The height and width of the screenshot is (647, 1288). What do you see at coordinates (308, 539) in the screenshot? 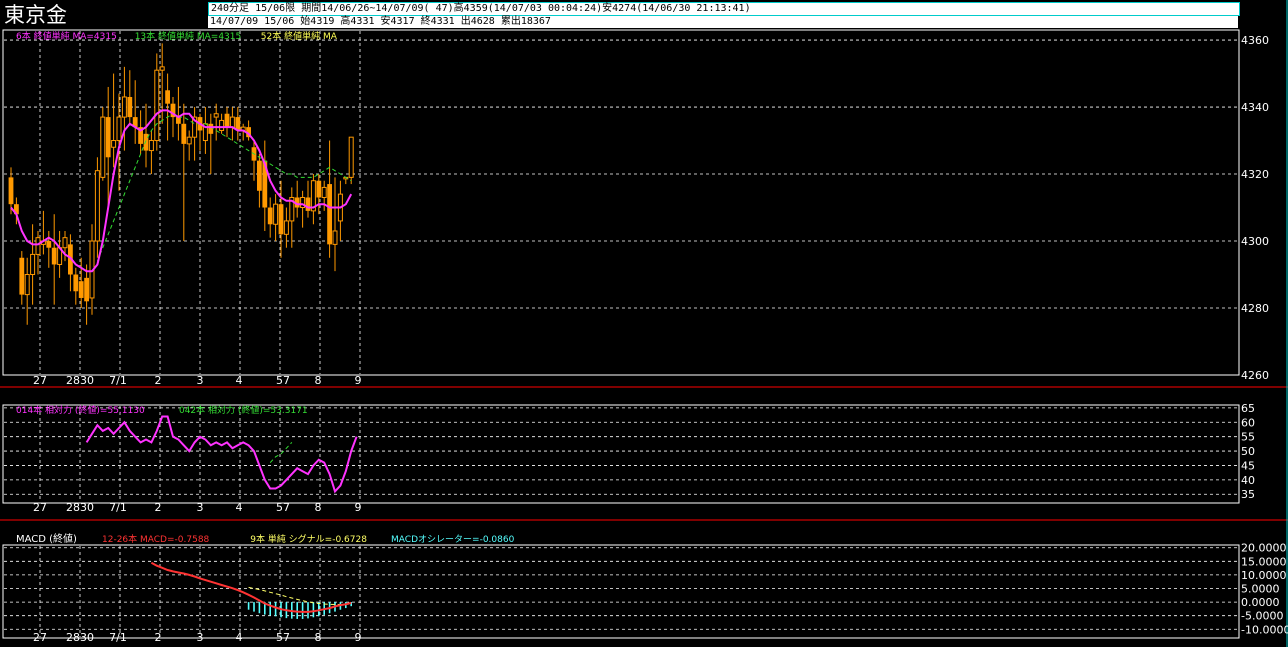
I see `legend-entry: 9本 単純 シグナル=-0.6728` at bounding box center [308, 539].